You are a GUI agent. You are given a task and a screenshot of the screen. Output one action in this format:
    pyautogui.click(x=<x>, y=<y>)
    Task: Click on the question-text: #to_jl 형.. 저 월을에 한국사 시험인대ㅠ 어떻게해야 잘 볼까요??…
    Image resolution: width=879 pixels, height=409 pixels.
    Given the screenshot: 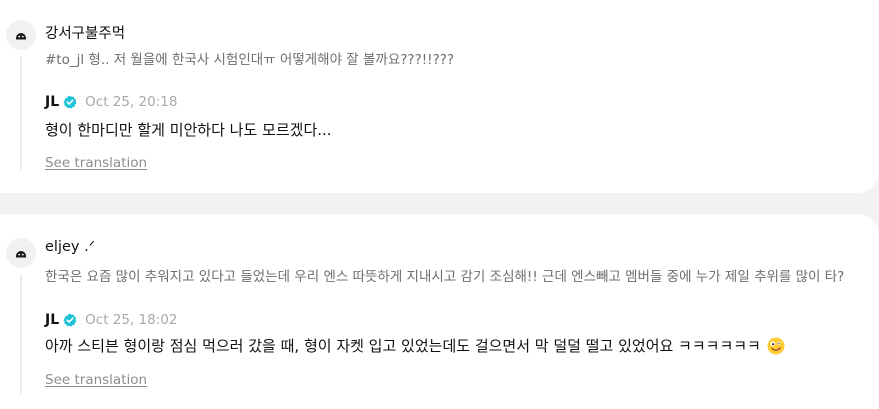 What is the action you would take?
    pyautogui.click(x=250, y=60)
    